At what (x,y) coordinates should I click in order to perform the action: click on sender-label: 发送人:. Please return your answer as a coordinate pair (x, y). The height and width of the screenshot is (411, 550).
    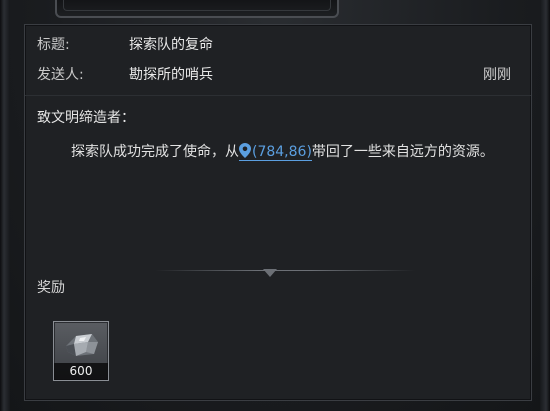
    Looking at the image, I should click on (60, 75).